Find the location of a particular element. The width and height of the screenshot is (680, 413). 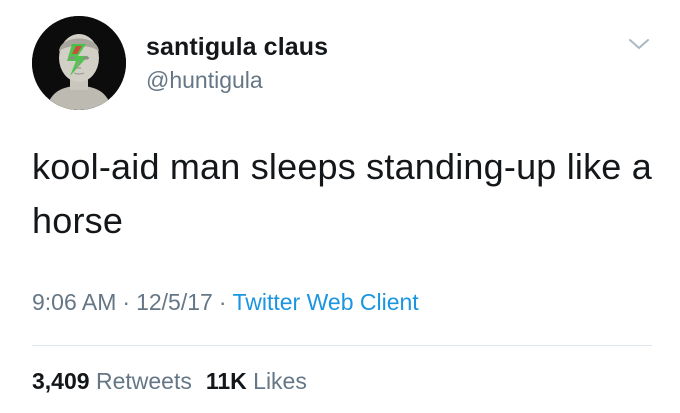

display-name: santigula claus is located at coordinates (237, 47).